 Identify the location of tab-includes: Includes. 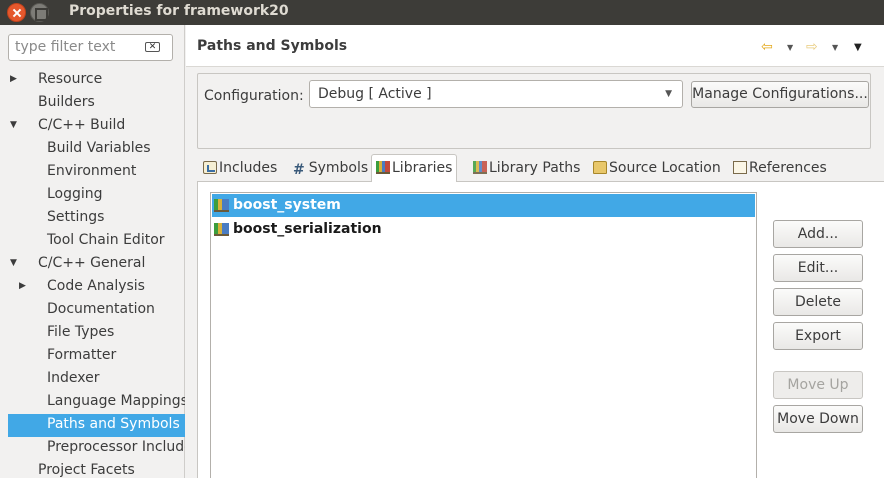
(240, 169).